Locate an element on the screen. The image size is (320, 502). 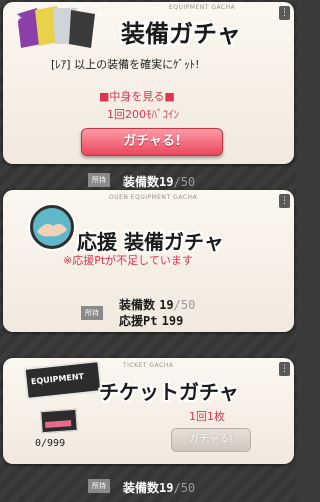
gacha-description: [ﾚｱ] 以上の装備を確実にｹﾞｯﾄ! is located at coordinates (125, 64).